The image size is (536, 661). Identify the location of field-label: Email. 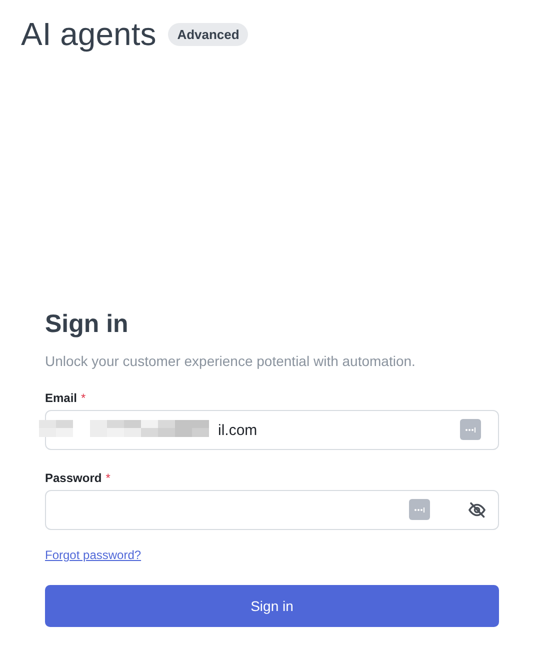
(61, 398).